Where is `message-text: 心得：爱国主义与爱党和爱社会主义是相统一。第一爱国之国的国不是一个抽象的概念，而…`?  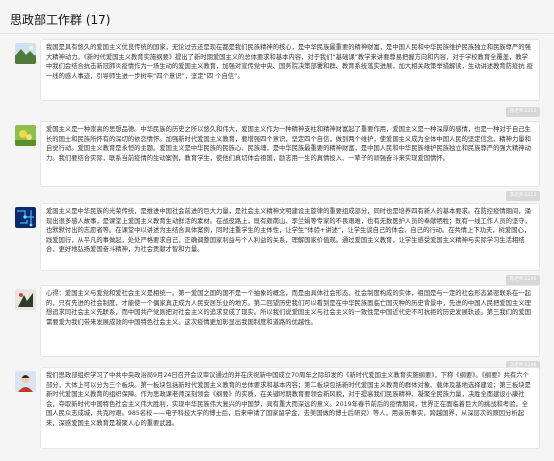
message-text: 心得：爱国主义与爱党和爱社会主义是相统一。第一爱国之国的国不是一个抽象的概念，而… is located at coordinates (288, 308).